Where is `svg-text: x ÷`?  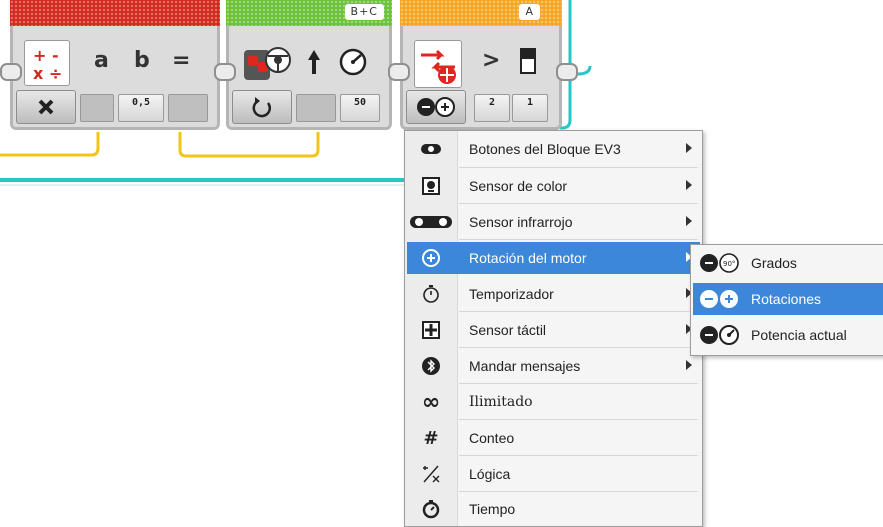
svg-text: x ÷ is located at coordinates (47, 73).